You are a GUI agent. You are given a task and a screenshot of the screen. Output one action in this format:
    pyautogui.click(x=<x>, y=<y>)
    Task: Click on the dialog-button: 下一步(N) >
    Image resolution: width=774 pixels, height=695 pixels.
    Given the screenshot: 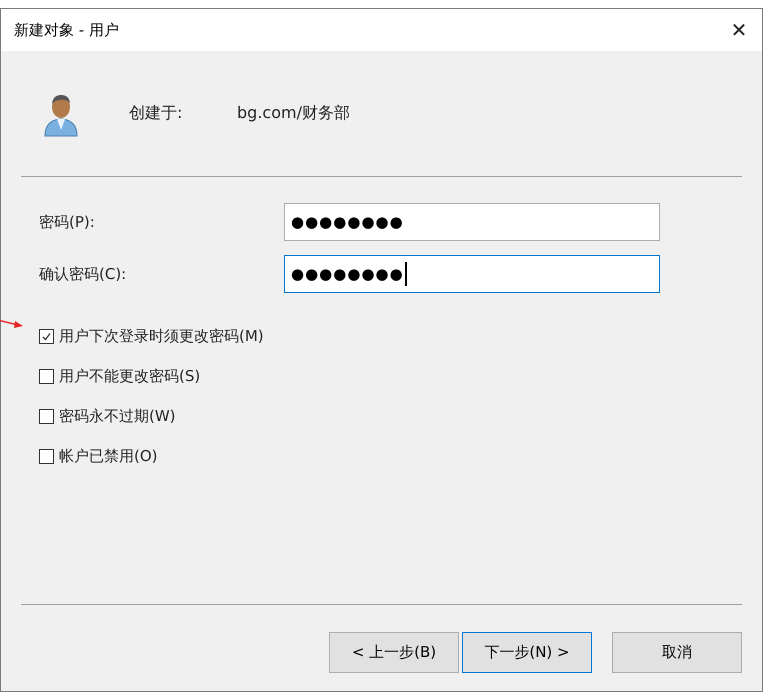 What is the action you would take?
    pyautogui.click(x=527, y=652)
    